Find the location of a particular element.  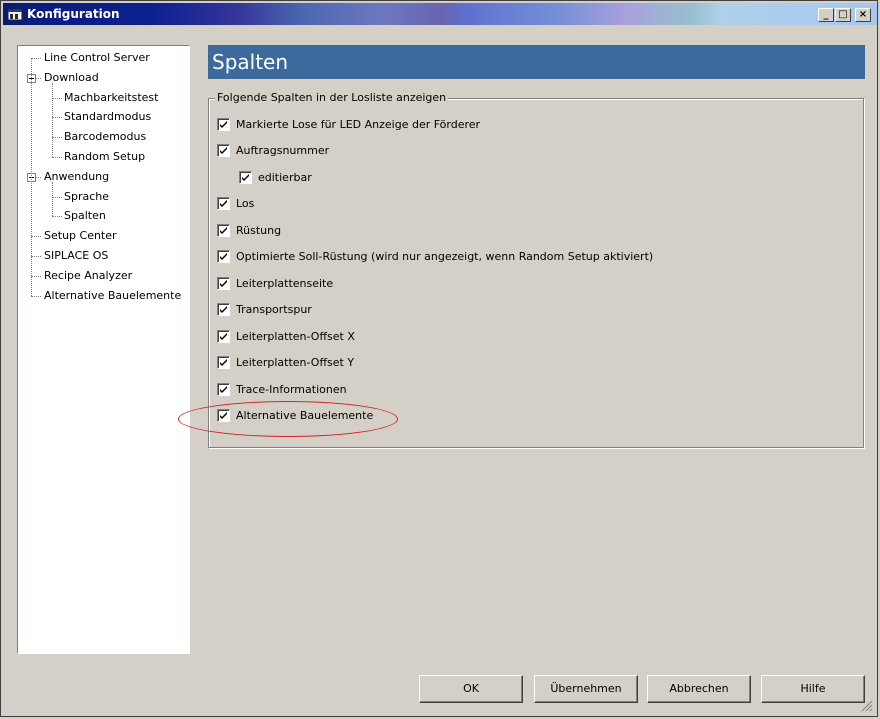

ok-button: OK is located at coordinates (471, 689).